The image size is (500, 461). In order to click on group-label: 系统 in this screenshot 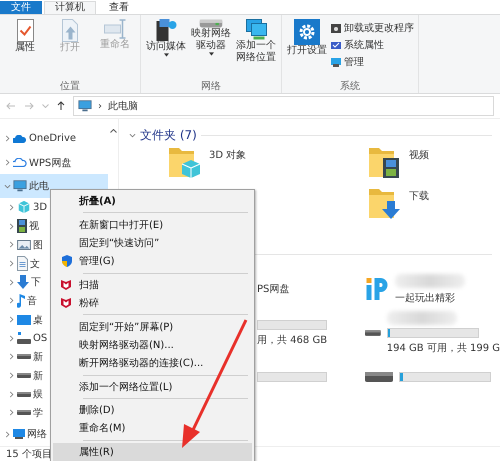, I will do `click(350, 86)`.